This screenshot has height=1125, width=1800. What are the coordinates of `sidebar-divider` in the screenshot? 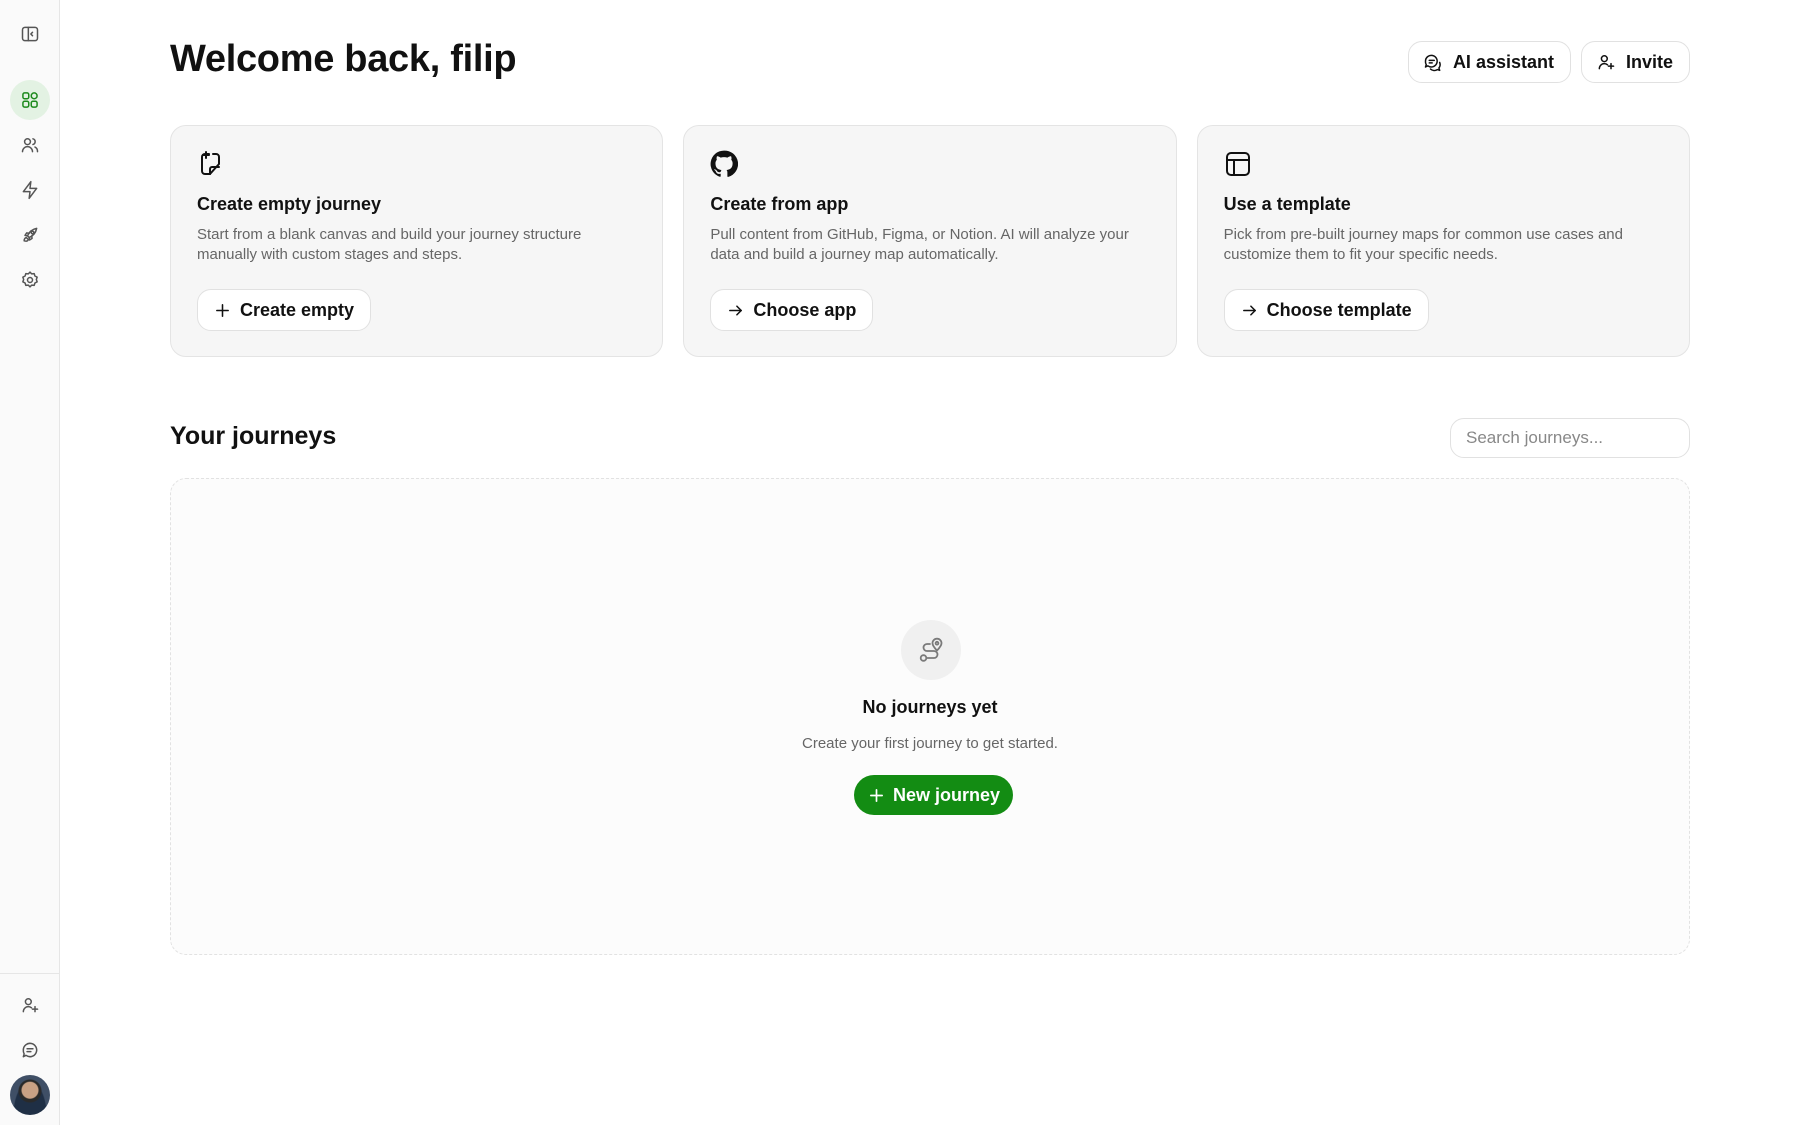 It's located at (30, 973).